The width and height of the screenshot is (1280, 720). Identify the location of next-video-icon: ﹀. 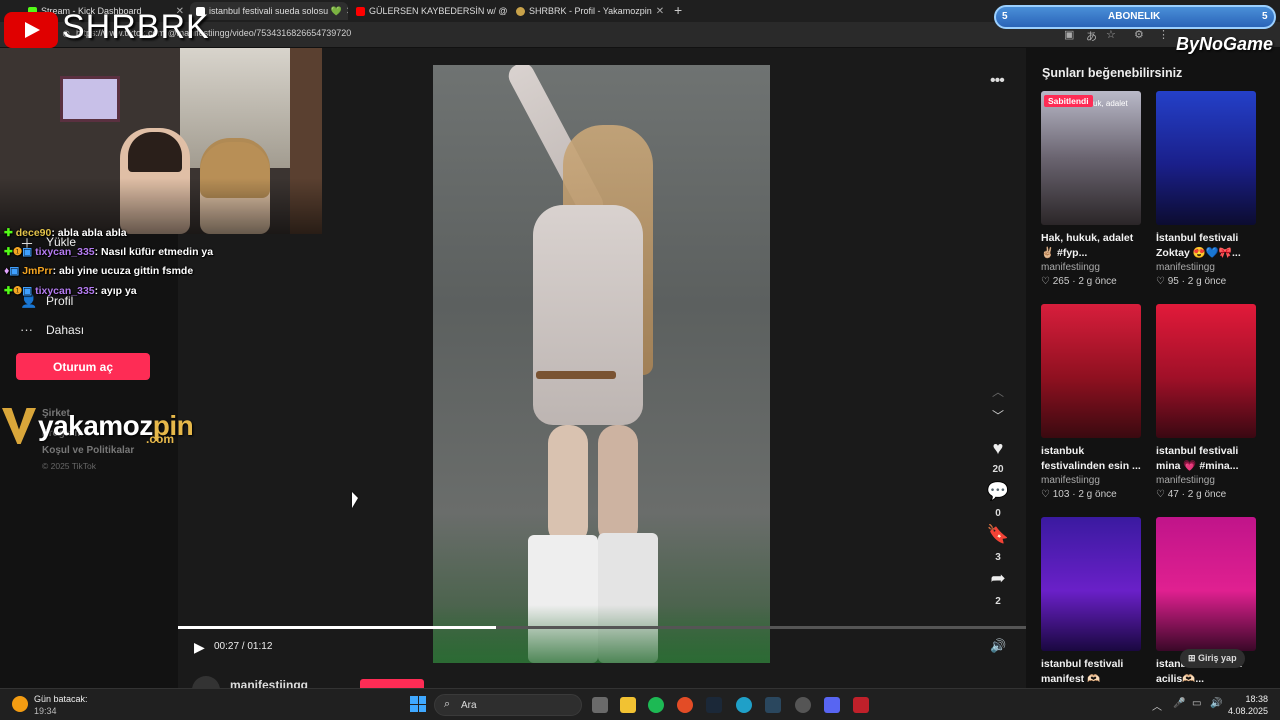
(998, 415).